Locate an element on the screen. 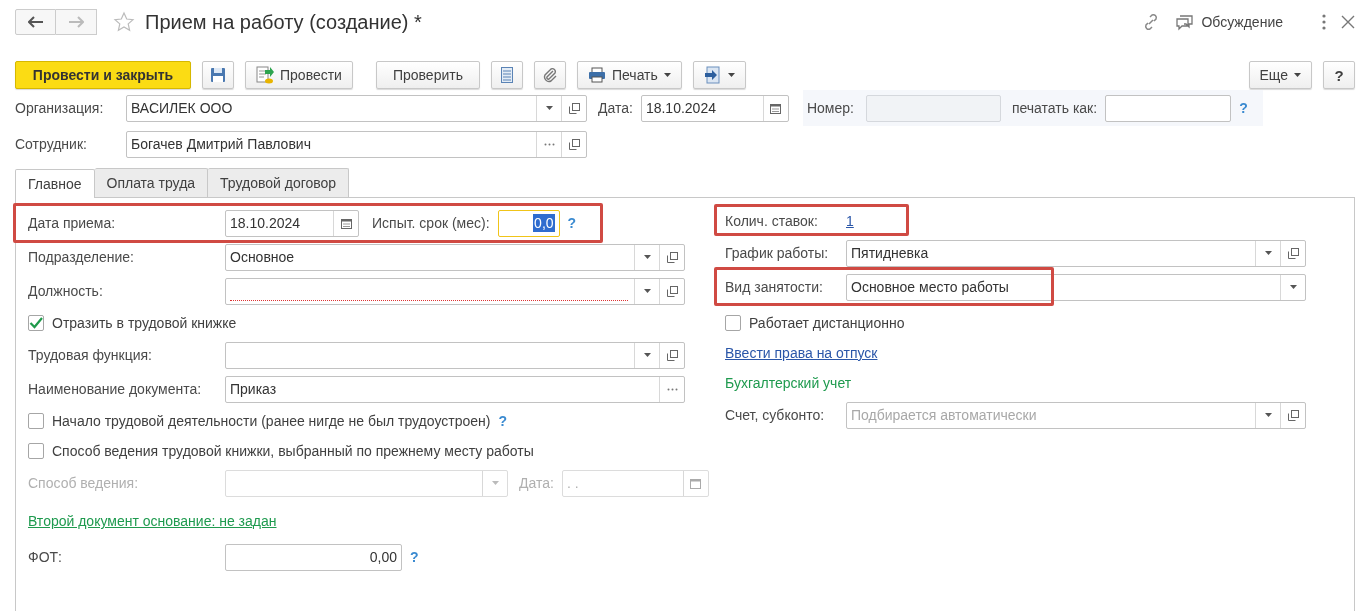 This screenshot has height=611, width=1372. field-label: Подразделение: is located at coordinates (81, 257).